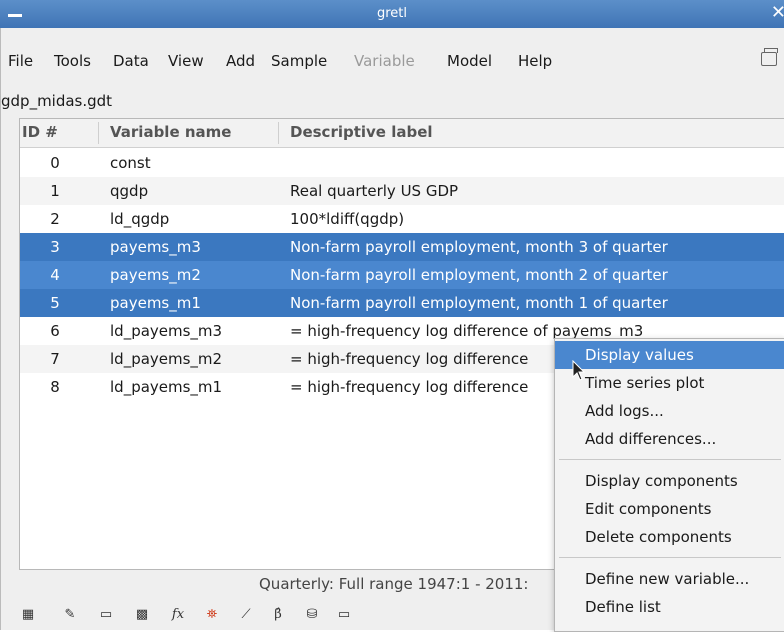 The height and width of the screenshot is (632, 784). I want to click on row-name: ld_payems_m2, so click(166, 359).